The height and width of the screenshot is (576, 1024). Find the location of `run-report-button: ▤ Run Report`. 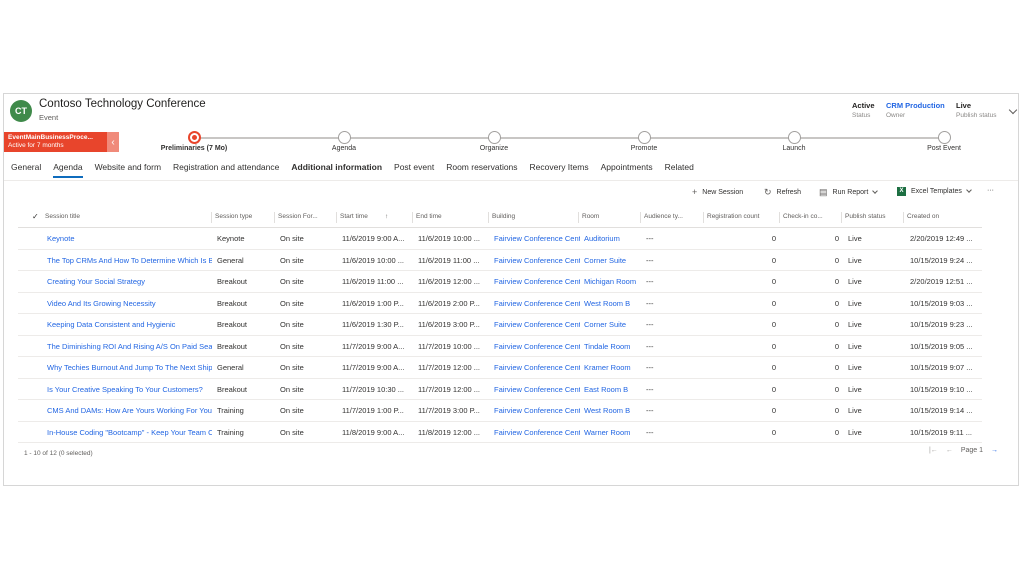

run-report-button: ▤ Run Report is located at coordinates (849, 192).